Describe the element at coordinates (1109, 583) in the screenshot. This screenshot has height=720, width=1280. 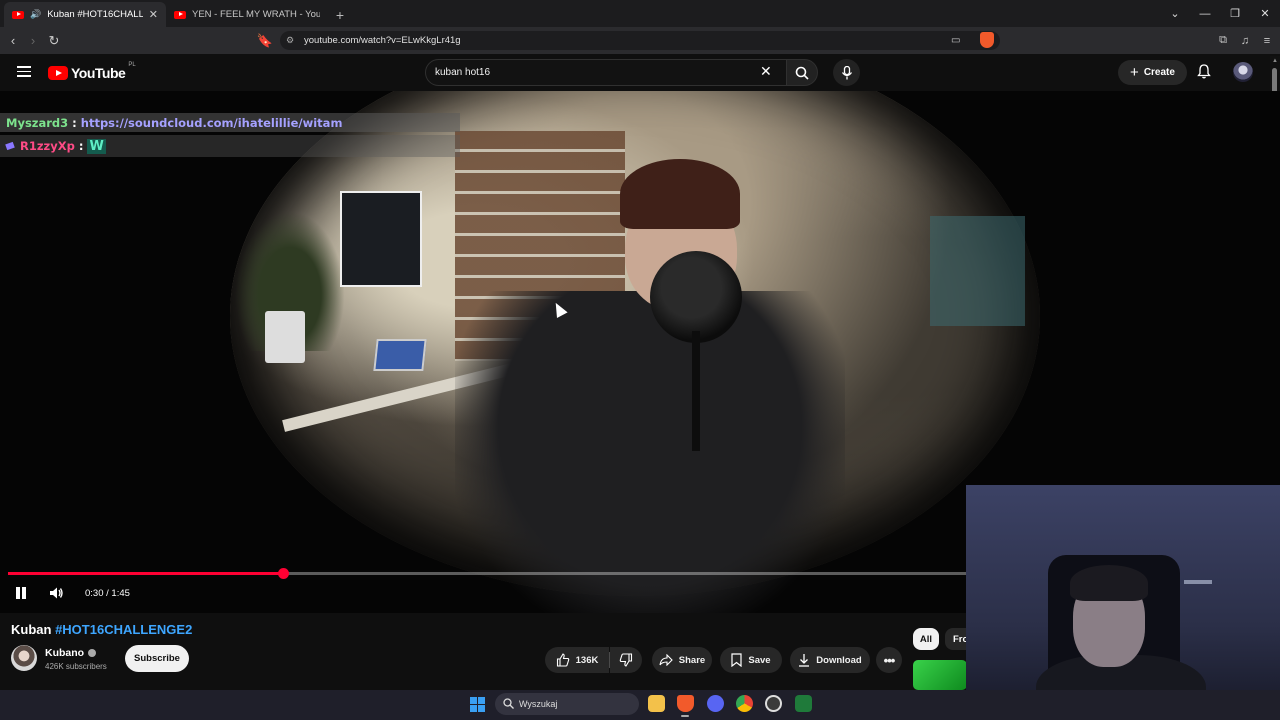
I see `webcam-person-hair` at that location.